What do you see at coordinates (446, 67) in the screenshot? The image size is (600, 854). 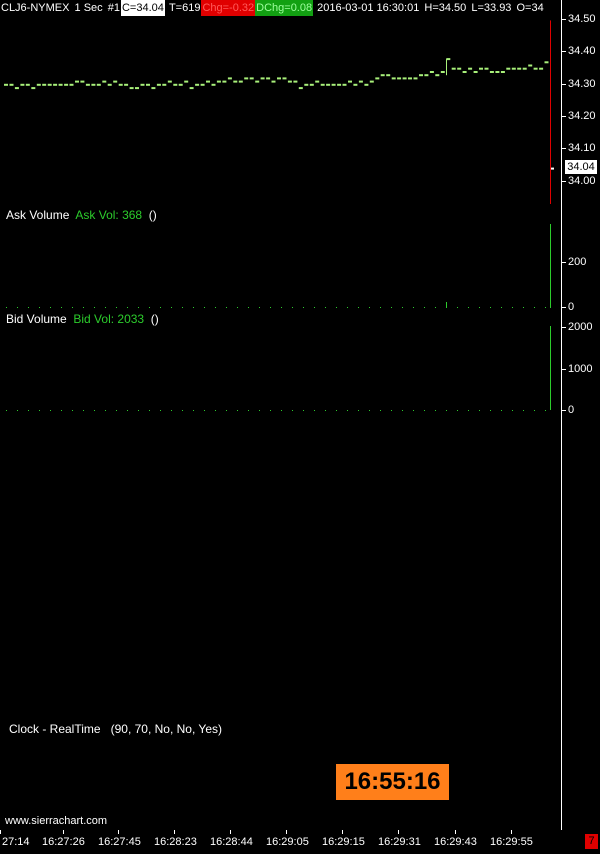 I see `price-wick` at bounding box center [446, 67].